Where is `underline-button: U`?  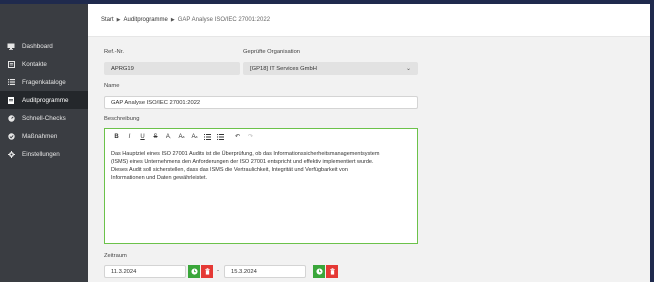 underline-button: U is located at coordinates (142, 136).